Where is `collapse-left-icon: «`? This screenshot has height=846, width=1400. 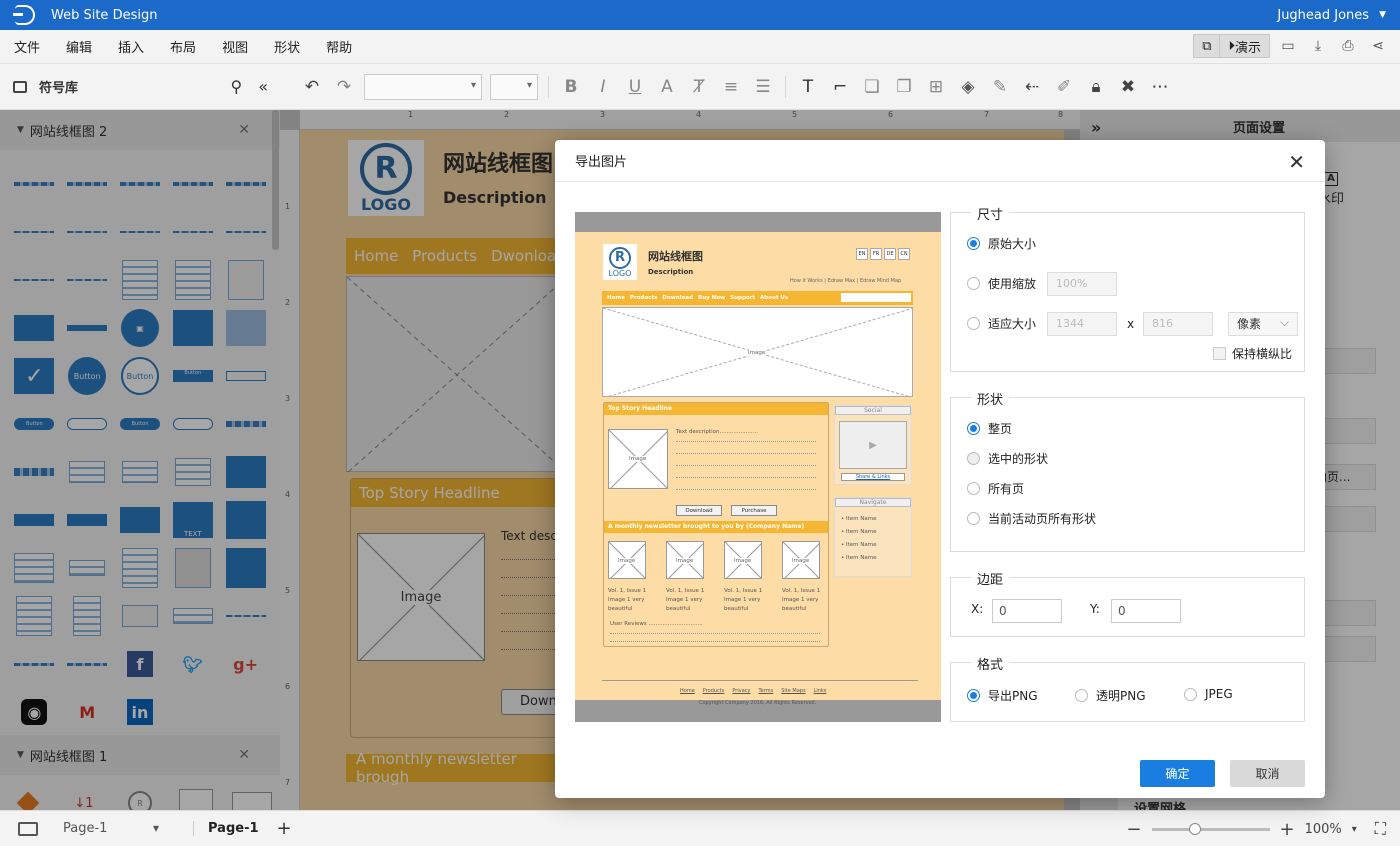 collapse-left-icon: « is located at coordinates (263, 86).